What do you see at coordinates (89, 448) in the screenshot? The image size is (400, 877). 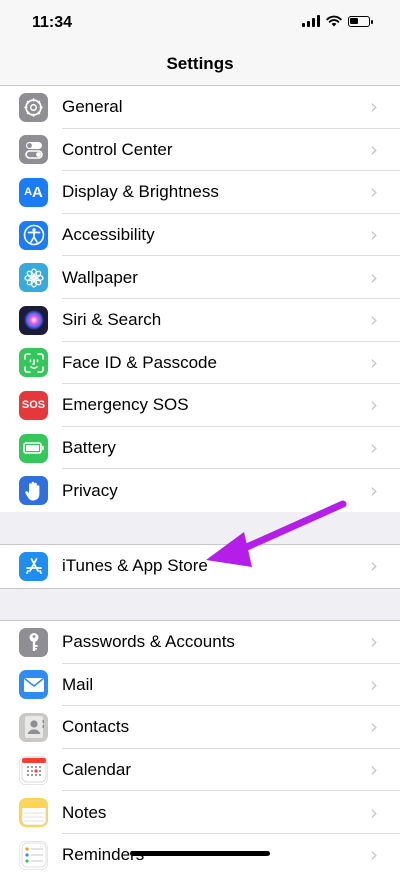 I see `settings-row-label: Battery` at bounding box center [89, 448].